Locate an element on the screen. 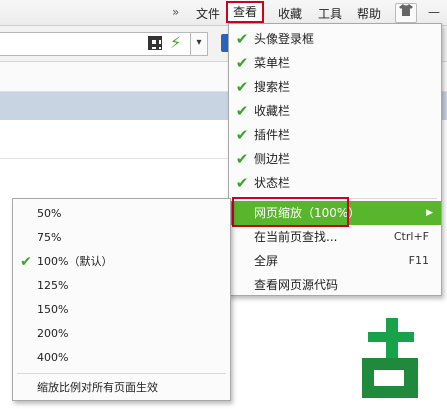 This screenshot has width=447, height=409. menu-item-menubar: ✔ 菜单栏 is located at coordinates (335, 63).